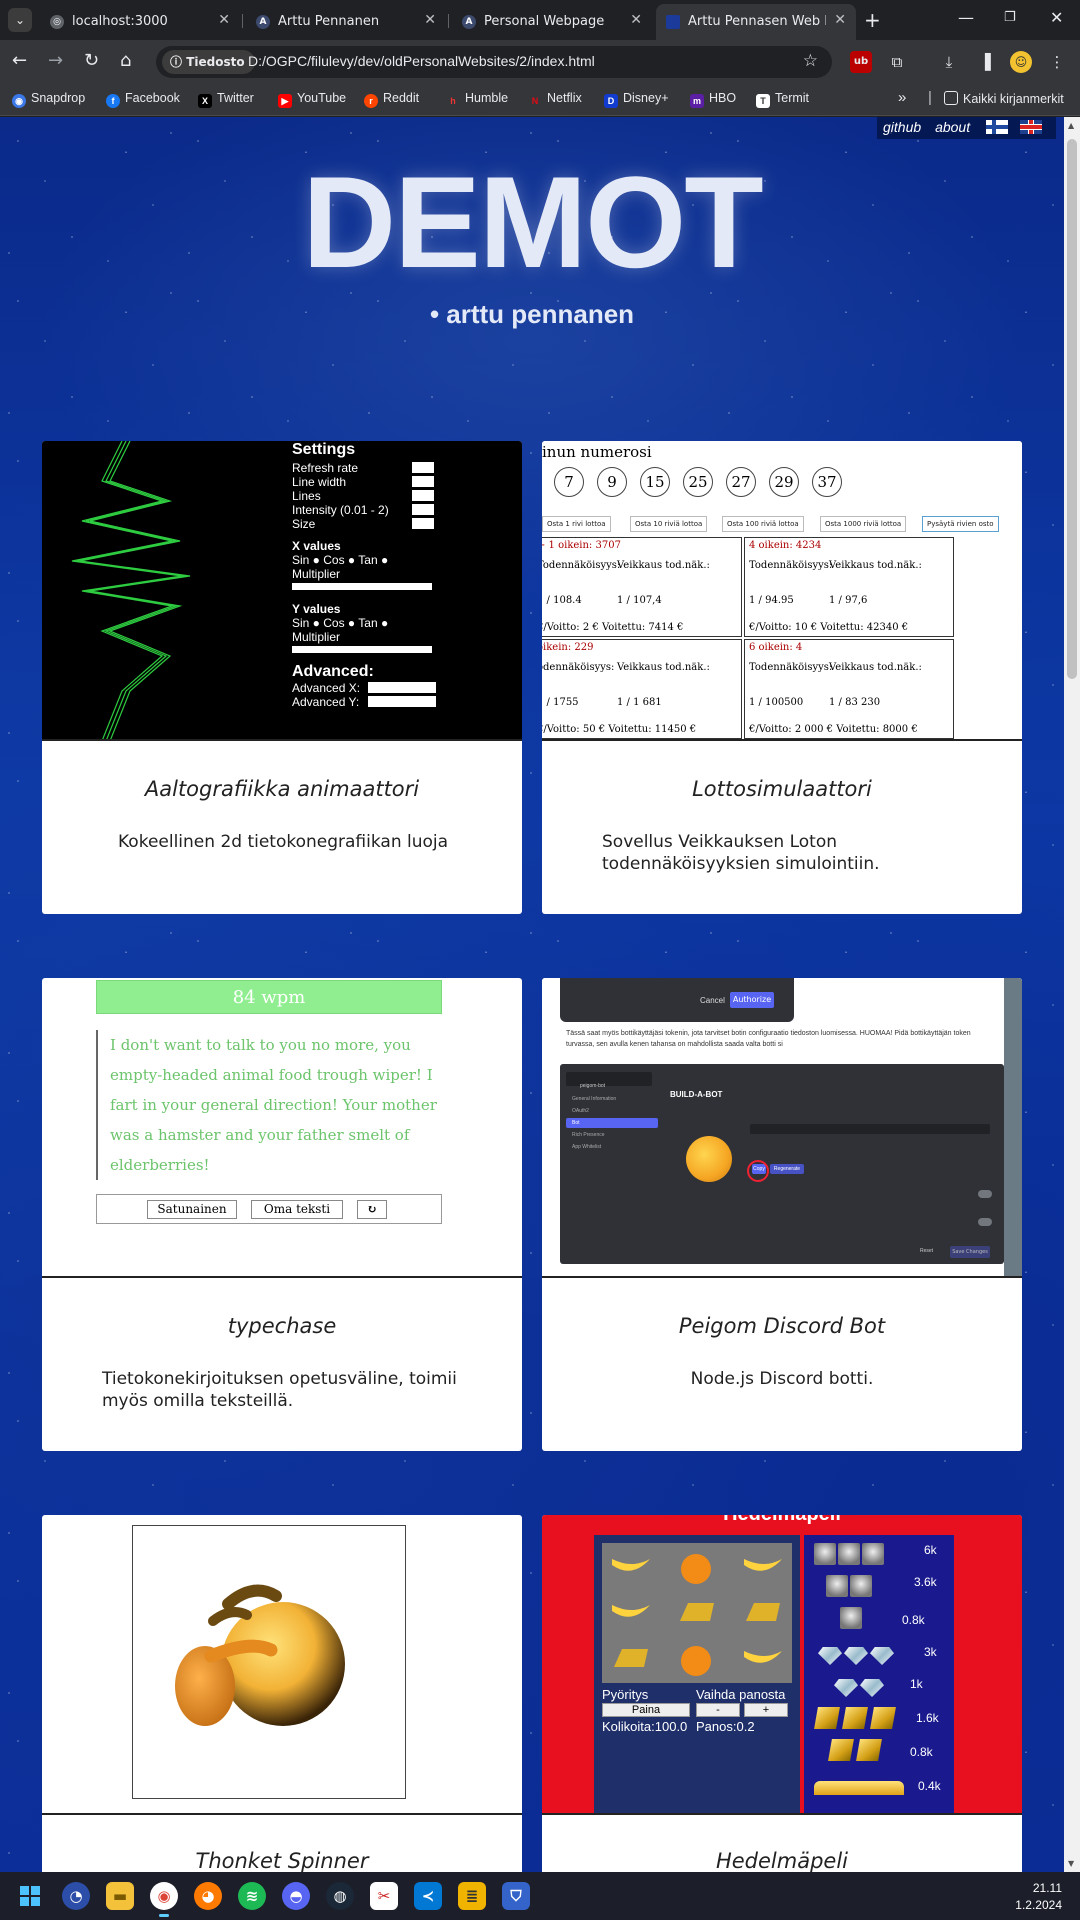  What do you see at coordinates (782, 789) in the screenshot?
I see `project-title: Lottosimulaattori` at bounding box center [782, 789].